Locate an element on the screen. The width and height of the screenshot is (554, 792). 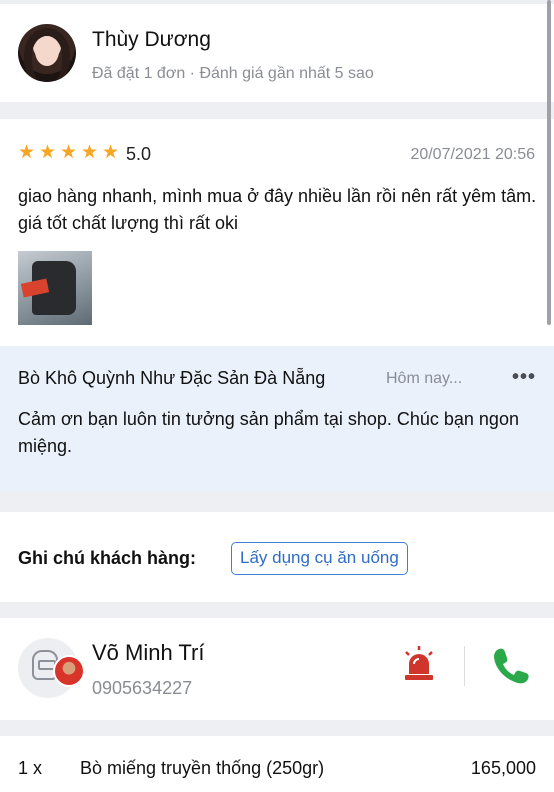
scrollbar is located at coordinates (549, 162).